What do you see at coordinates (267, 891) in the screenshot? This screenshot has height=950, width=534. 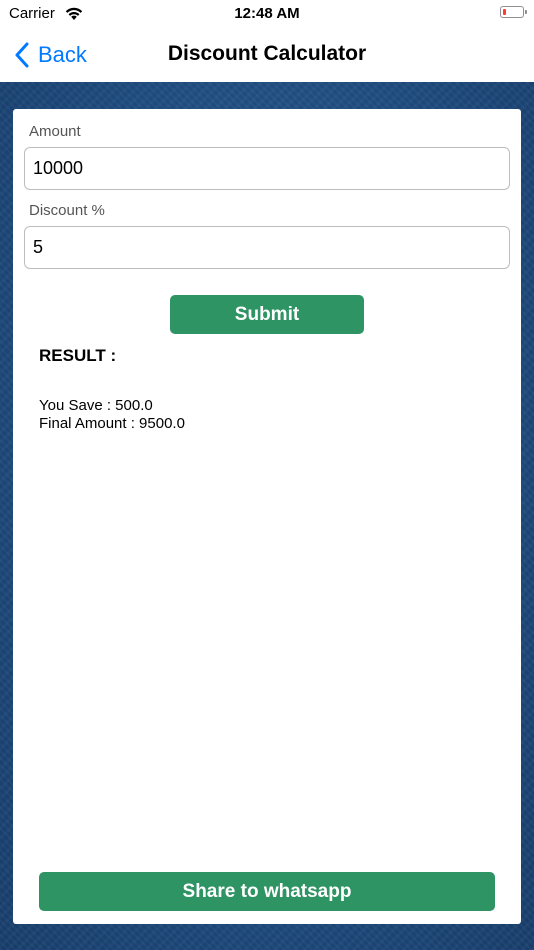 I see `share-whatsapp-button: Share to whatsapp` at bounding box center [267, 891].